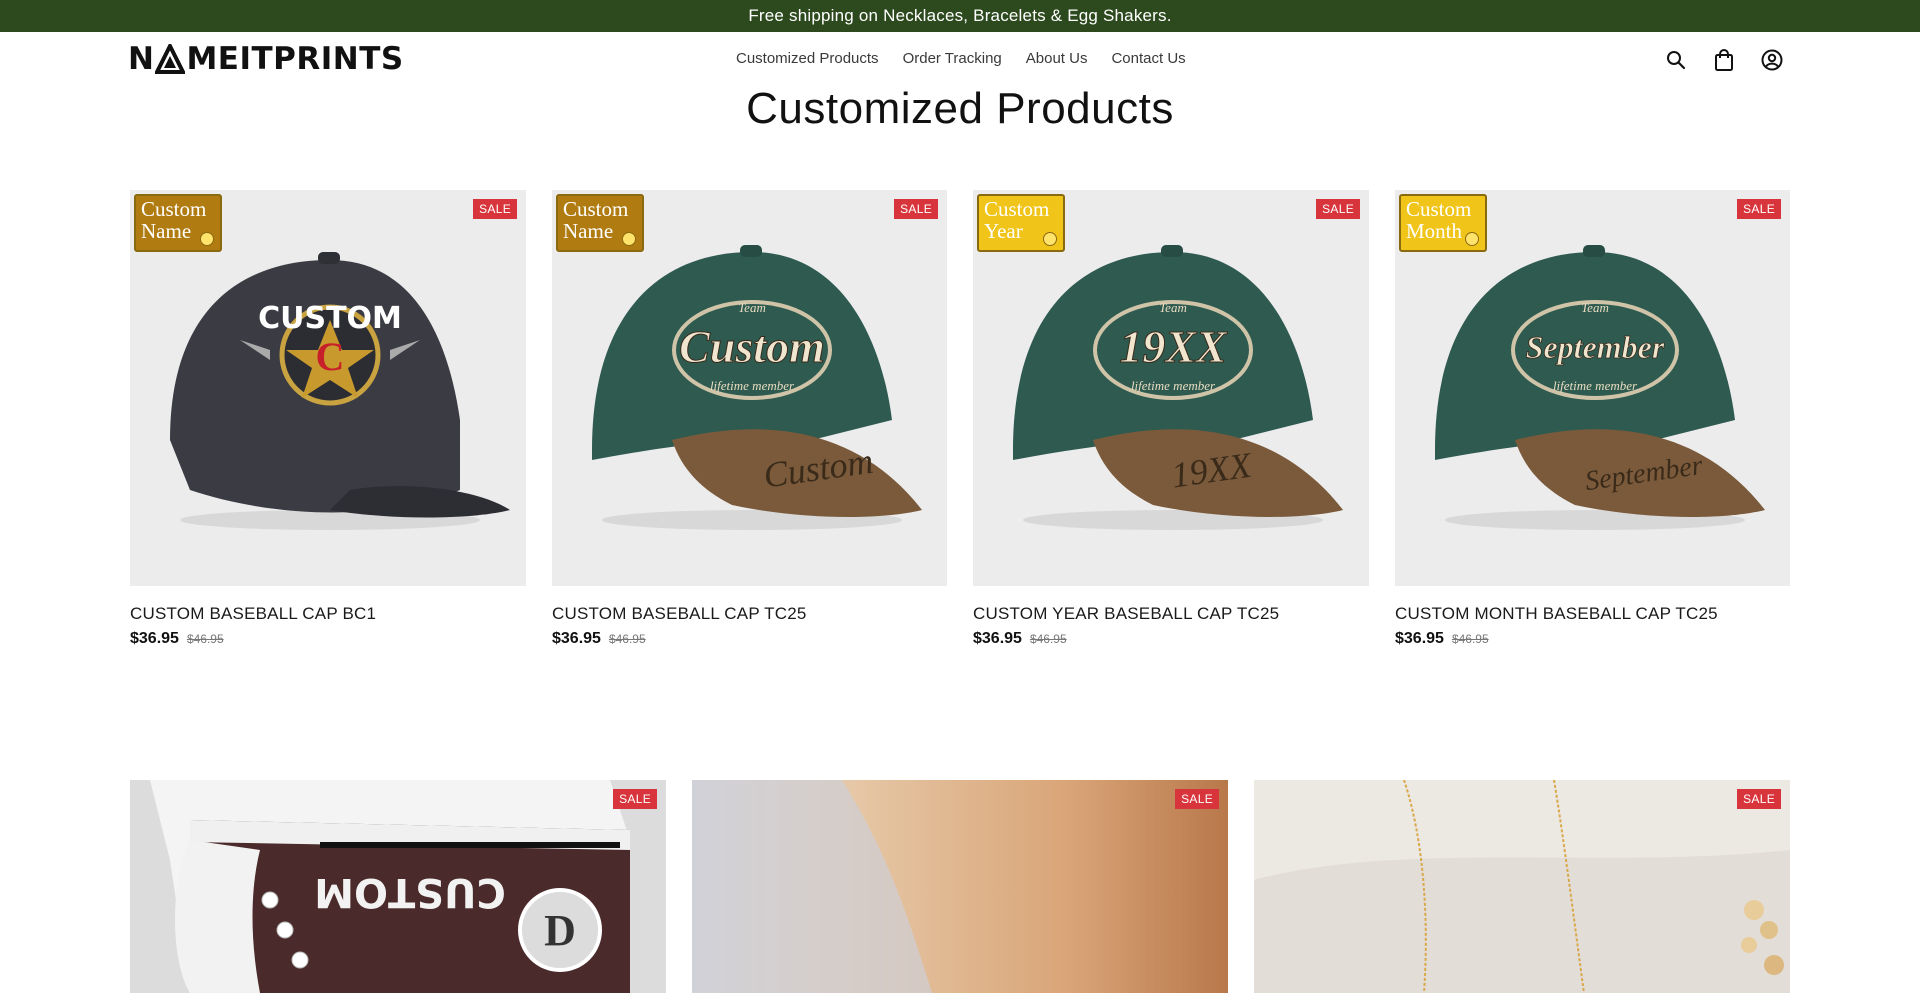 The image size is (1920, 993). Describe the element at coordinates (1772, 60) in the screenshot. I see `account-icon` at that location.